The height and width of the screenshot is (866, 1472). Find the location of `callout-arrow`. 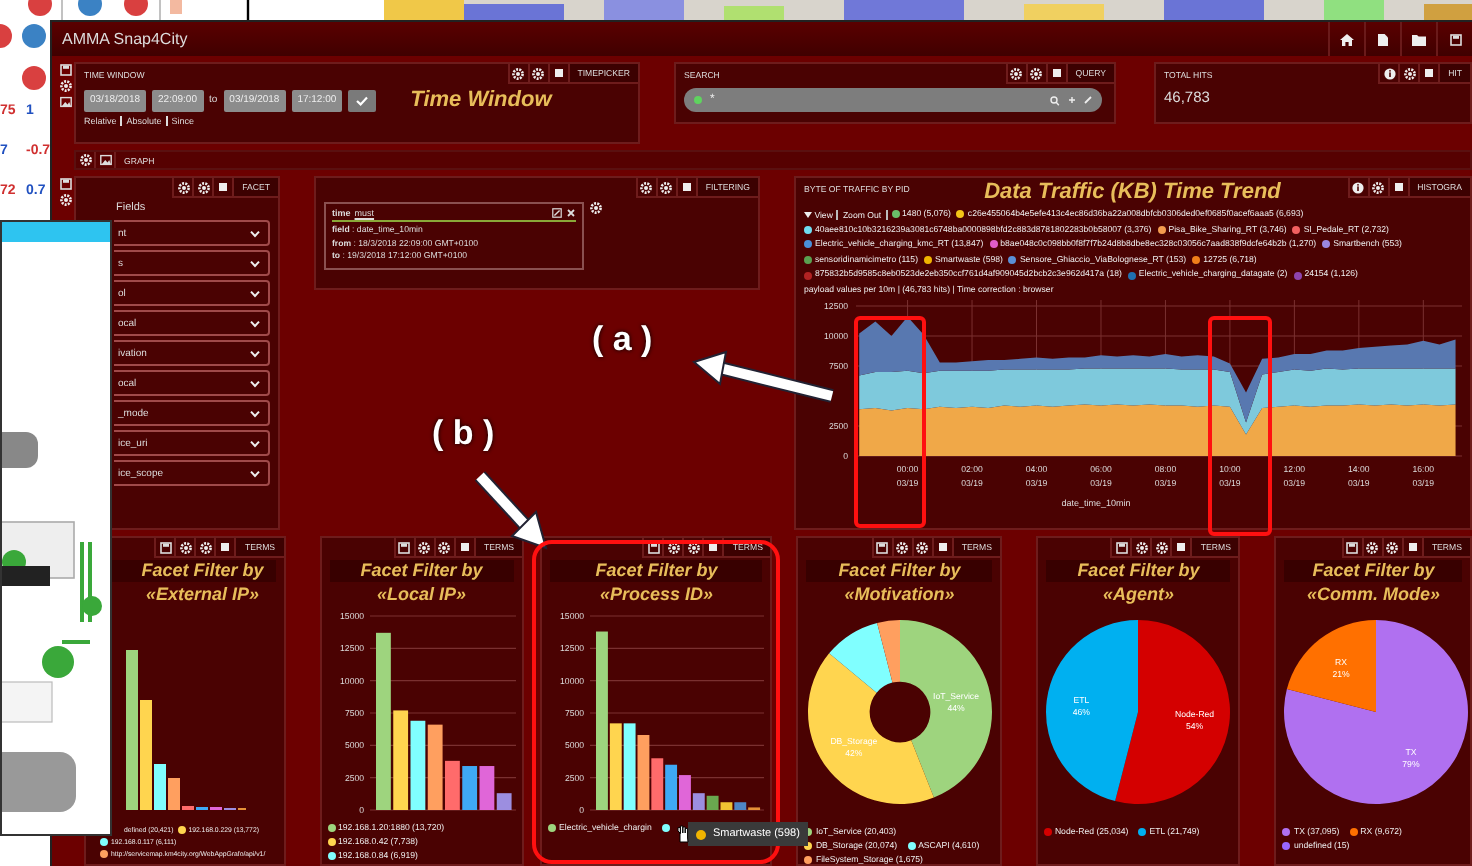

callout-arrow is located at coordinates (511, 510).